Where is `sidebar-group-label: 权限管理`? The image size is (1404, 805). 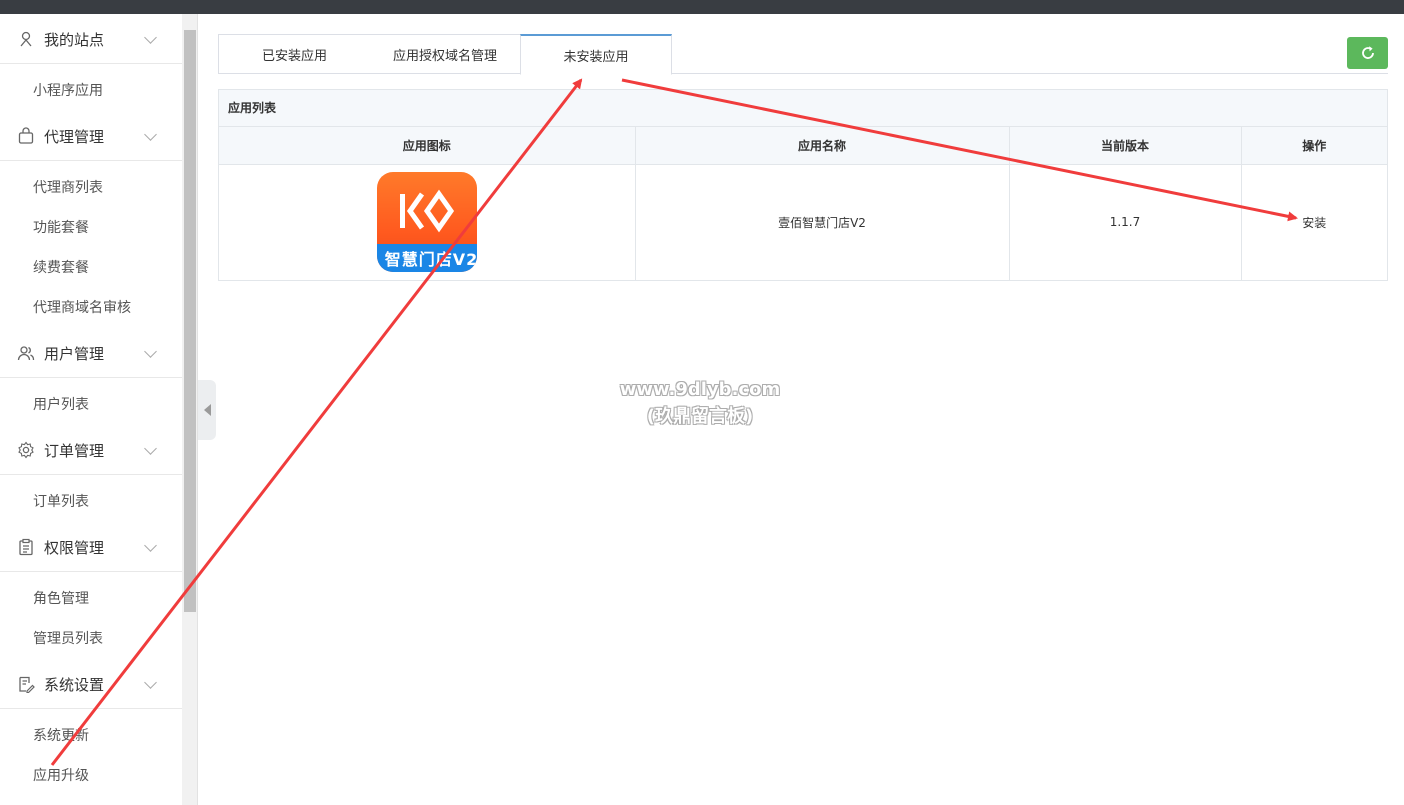
sidebar-group-label: 权限管理 is located at coordinates (74, 548).